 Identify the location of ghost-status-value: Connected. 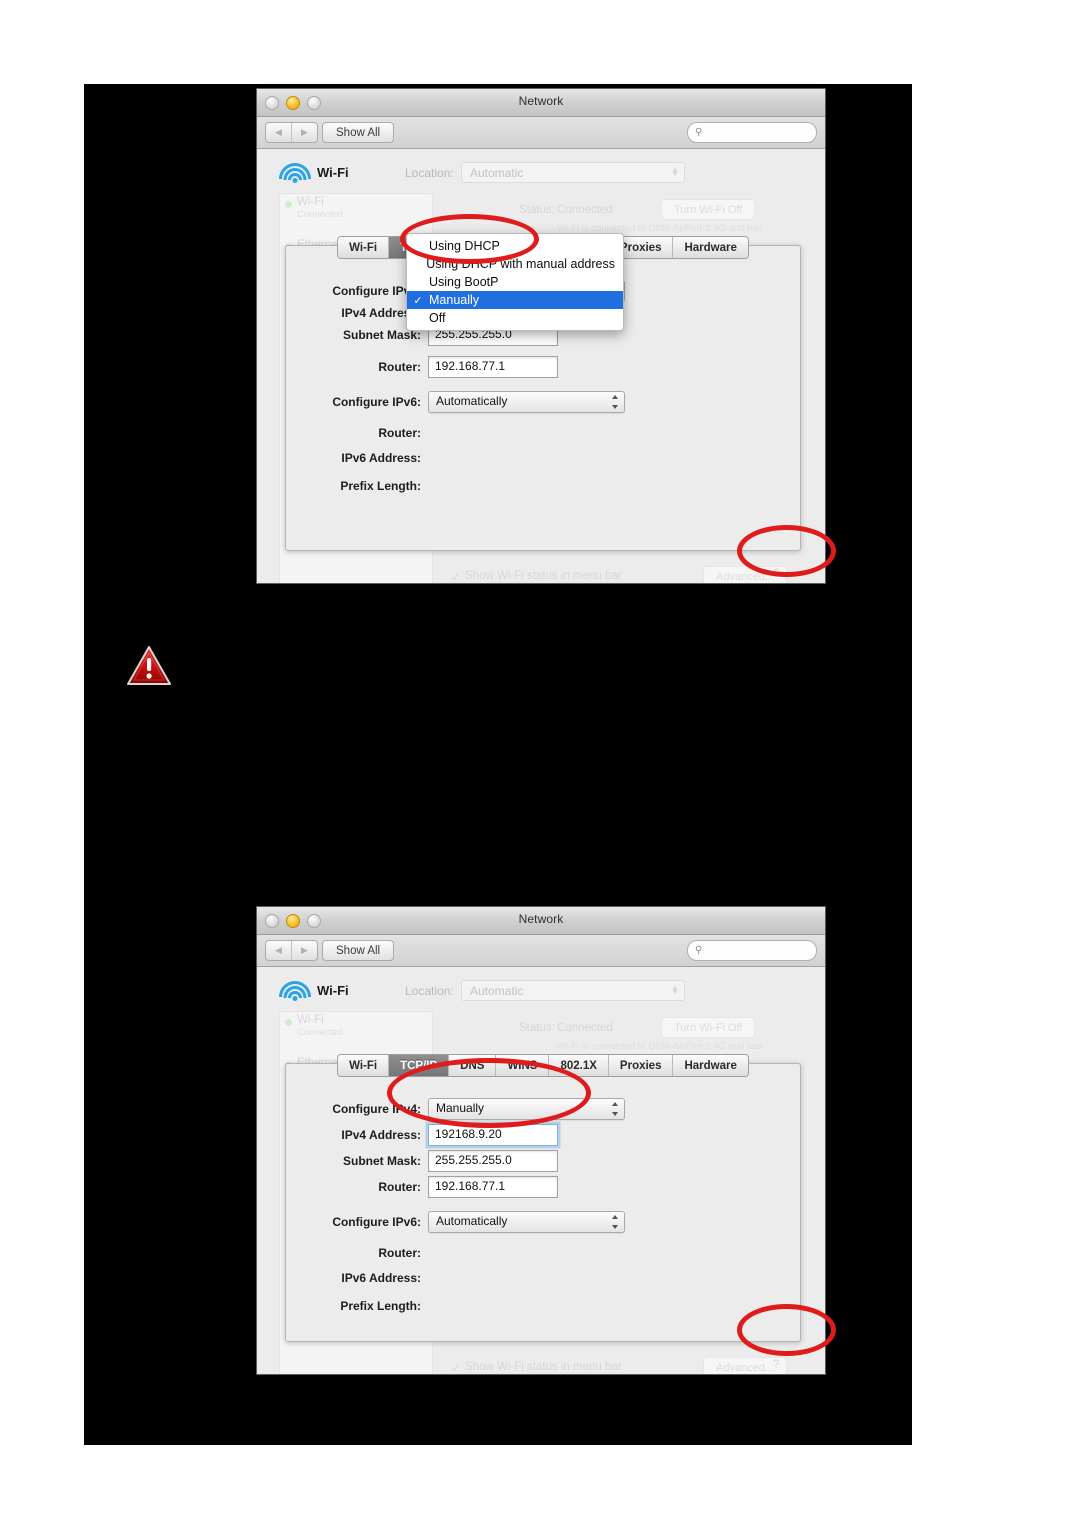
(585, 210).